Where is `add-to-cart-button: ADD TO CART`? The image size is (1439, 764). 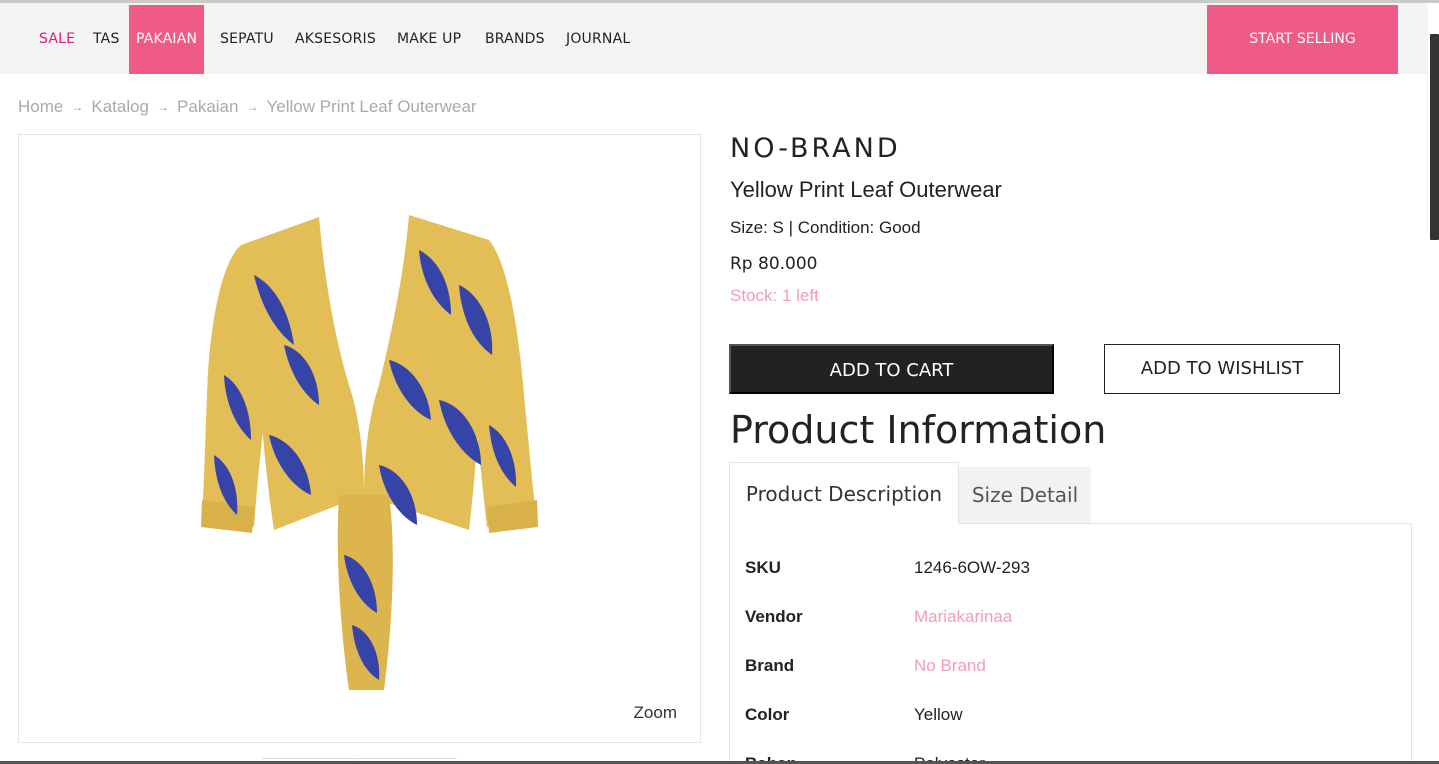 add-to-cart-button: ADD TO CART is located at coordinates (891, 369).